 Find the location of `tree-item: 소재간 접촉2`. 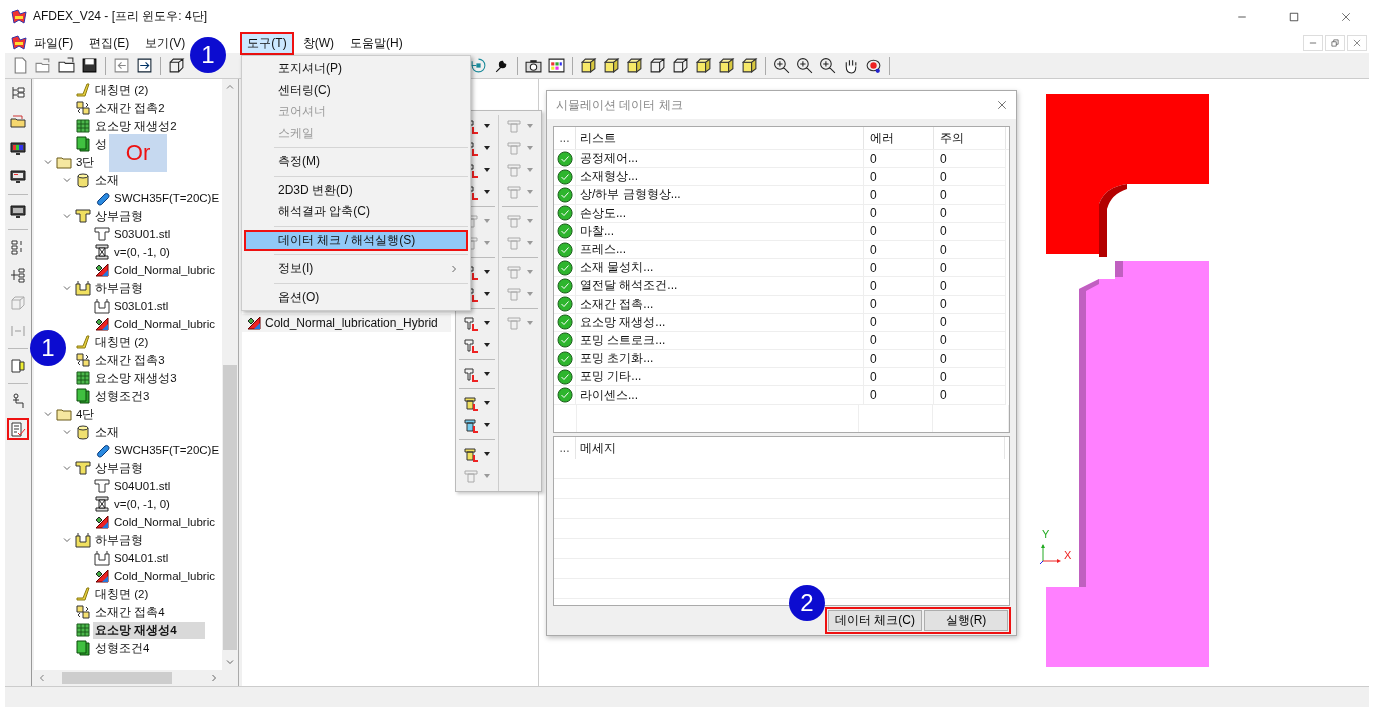

tree-item: 소재간 접촉2 is located at coordinates (130, 108).